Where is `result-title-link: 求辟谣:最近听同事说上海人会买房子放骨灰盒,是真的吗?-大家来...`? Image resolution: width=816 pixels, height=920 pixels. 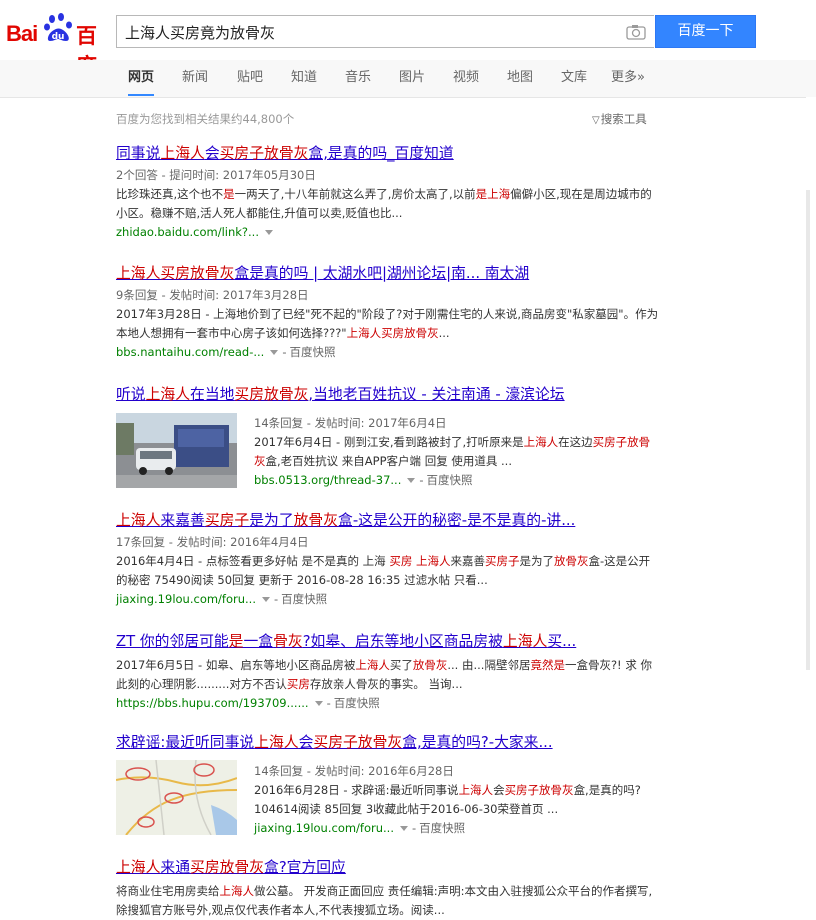
result-title-link: 求辟谣:最近听同事说上海人会买房子放骨灰盒,是真的吗?-大家来... is located at coordinates (388, 743).